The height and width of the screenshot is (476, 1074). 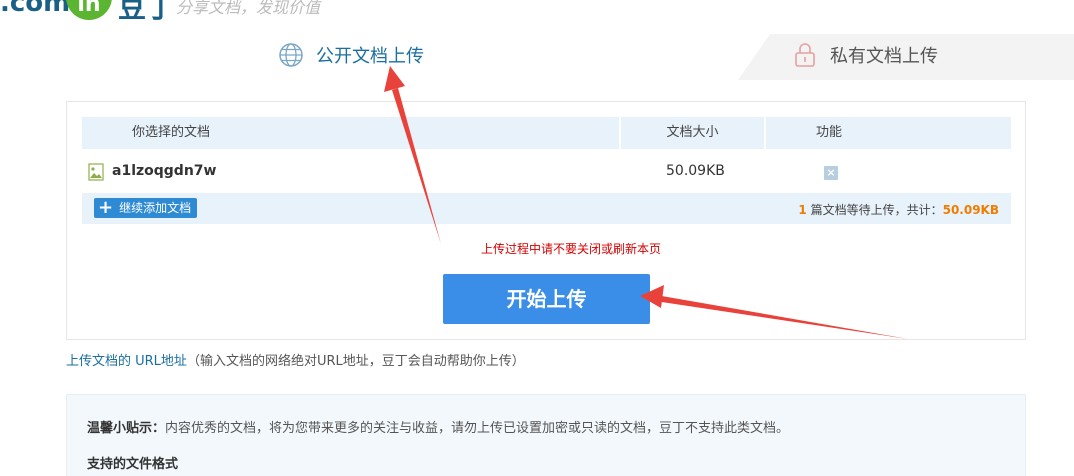 I want to click on file-size: 50.09KB, so click(x=695, y=171).